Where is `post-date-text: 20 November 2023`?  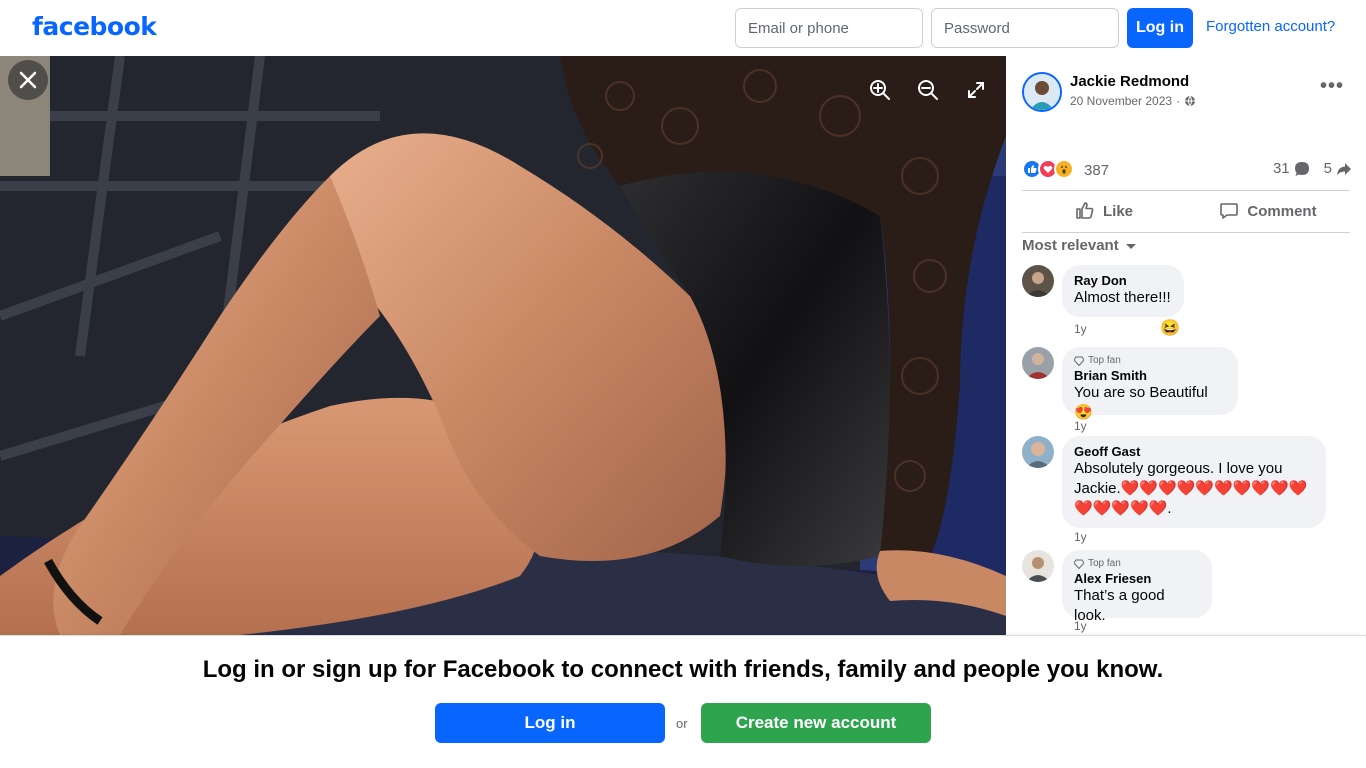 post-date-text: 20 November 2023 is located at coordinates (1121, 101).